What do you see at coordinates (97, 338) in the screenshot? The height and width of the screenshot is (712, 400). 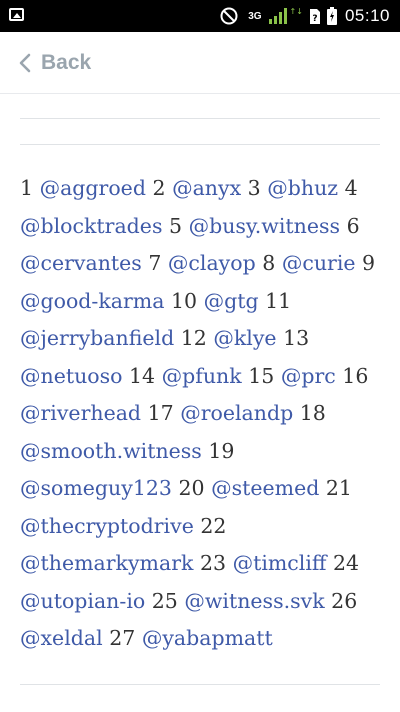 I see `witness-link: @jerrybanfield` at bounding box center [97, 338].